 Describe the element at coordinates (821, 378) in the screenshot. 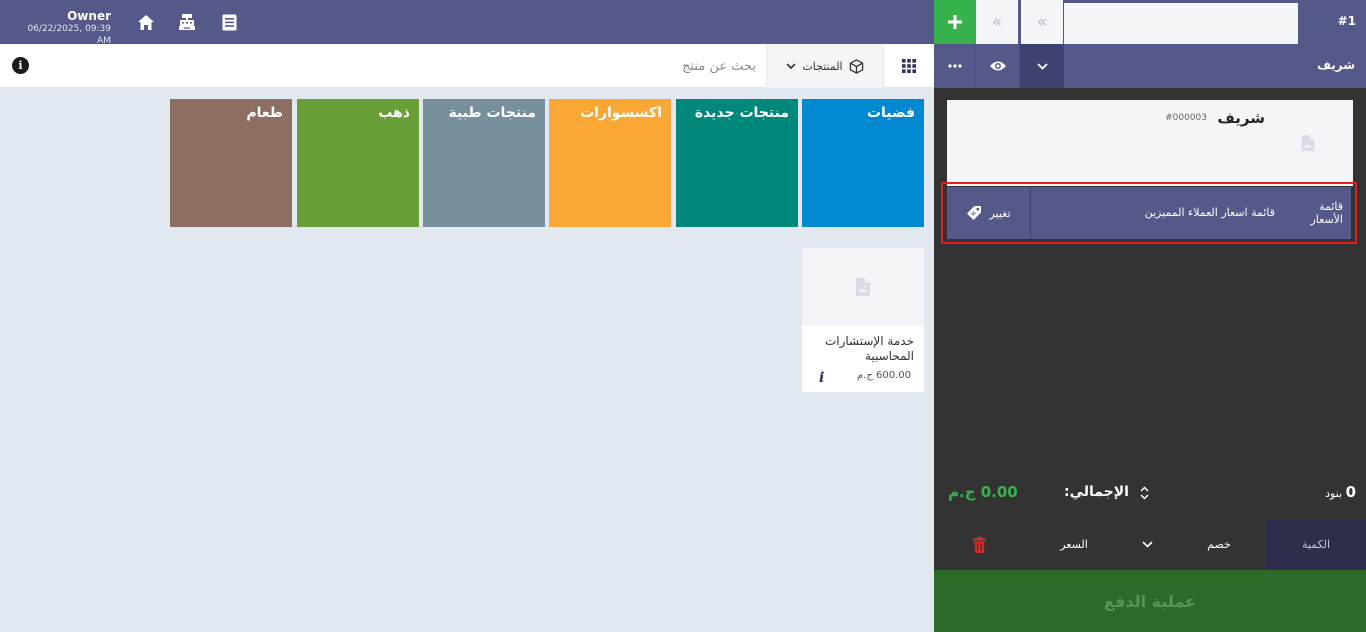

I see `product-info-icon: i` at that location.